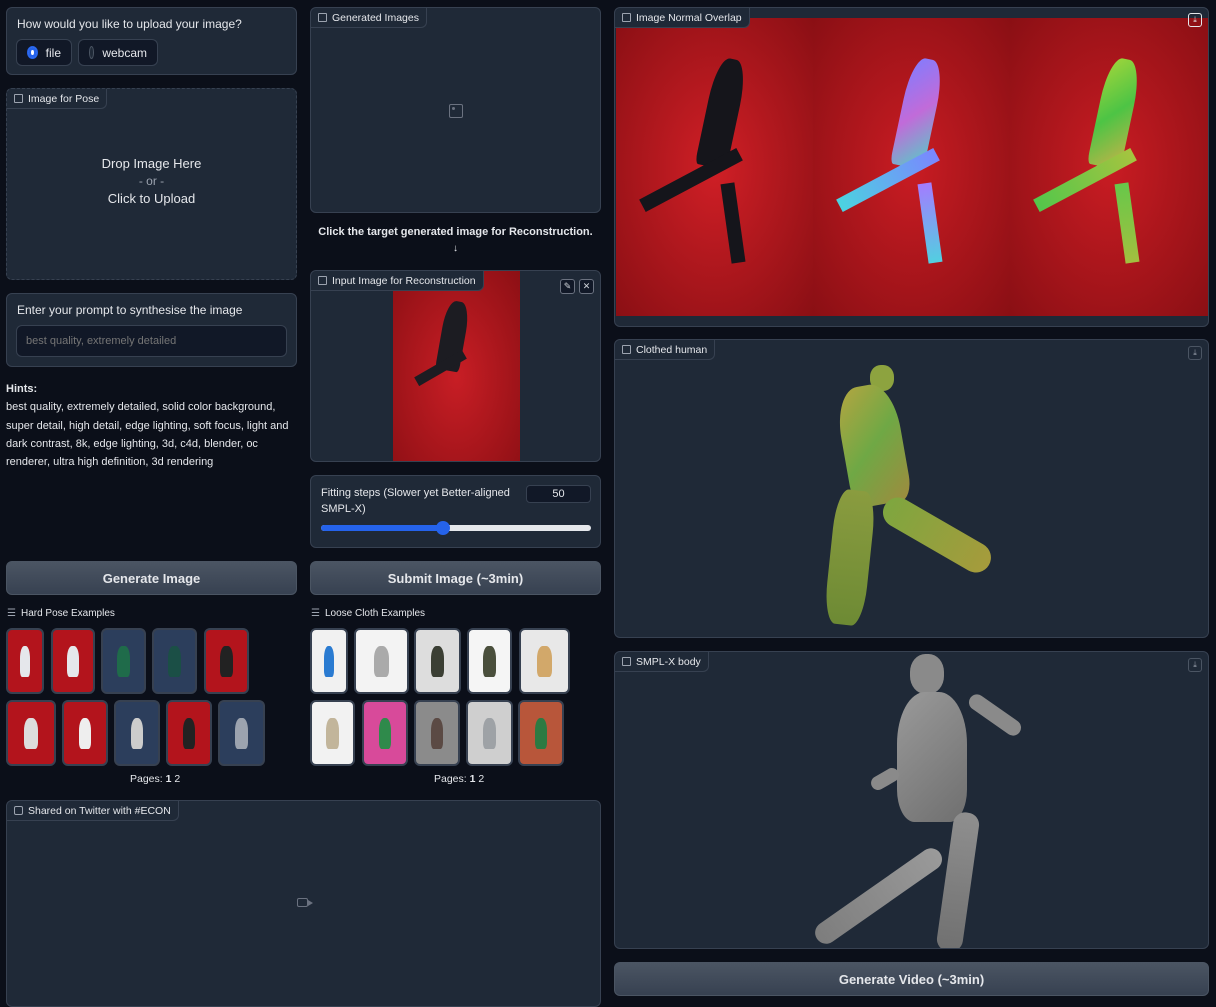 The width and height of the screenshot is (1216, 1007). What do you see at coordinates (558, 494) in the screenshot?
I see `fitting-steps-value: 50` at bounding box center [558, 494].